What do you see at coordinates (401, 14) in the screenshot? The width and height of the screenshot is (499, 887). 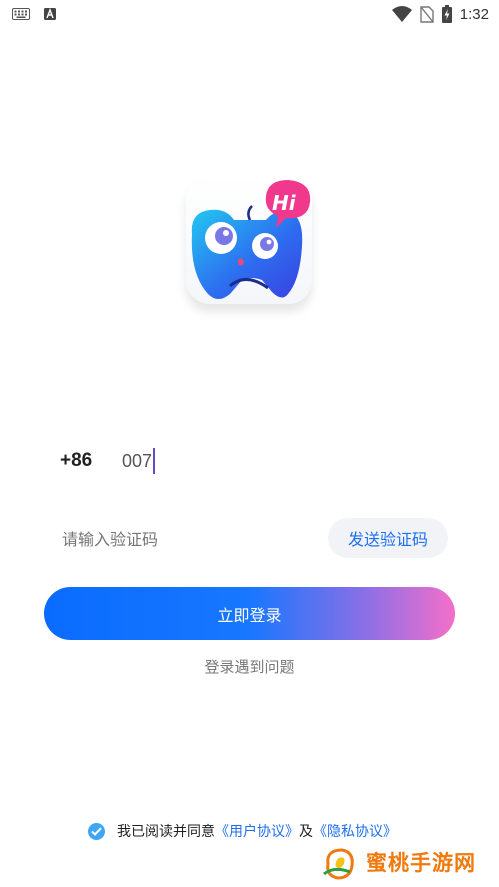 I see `wifi-icon` at bounding box center [401, 14].